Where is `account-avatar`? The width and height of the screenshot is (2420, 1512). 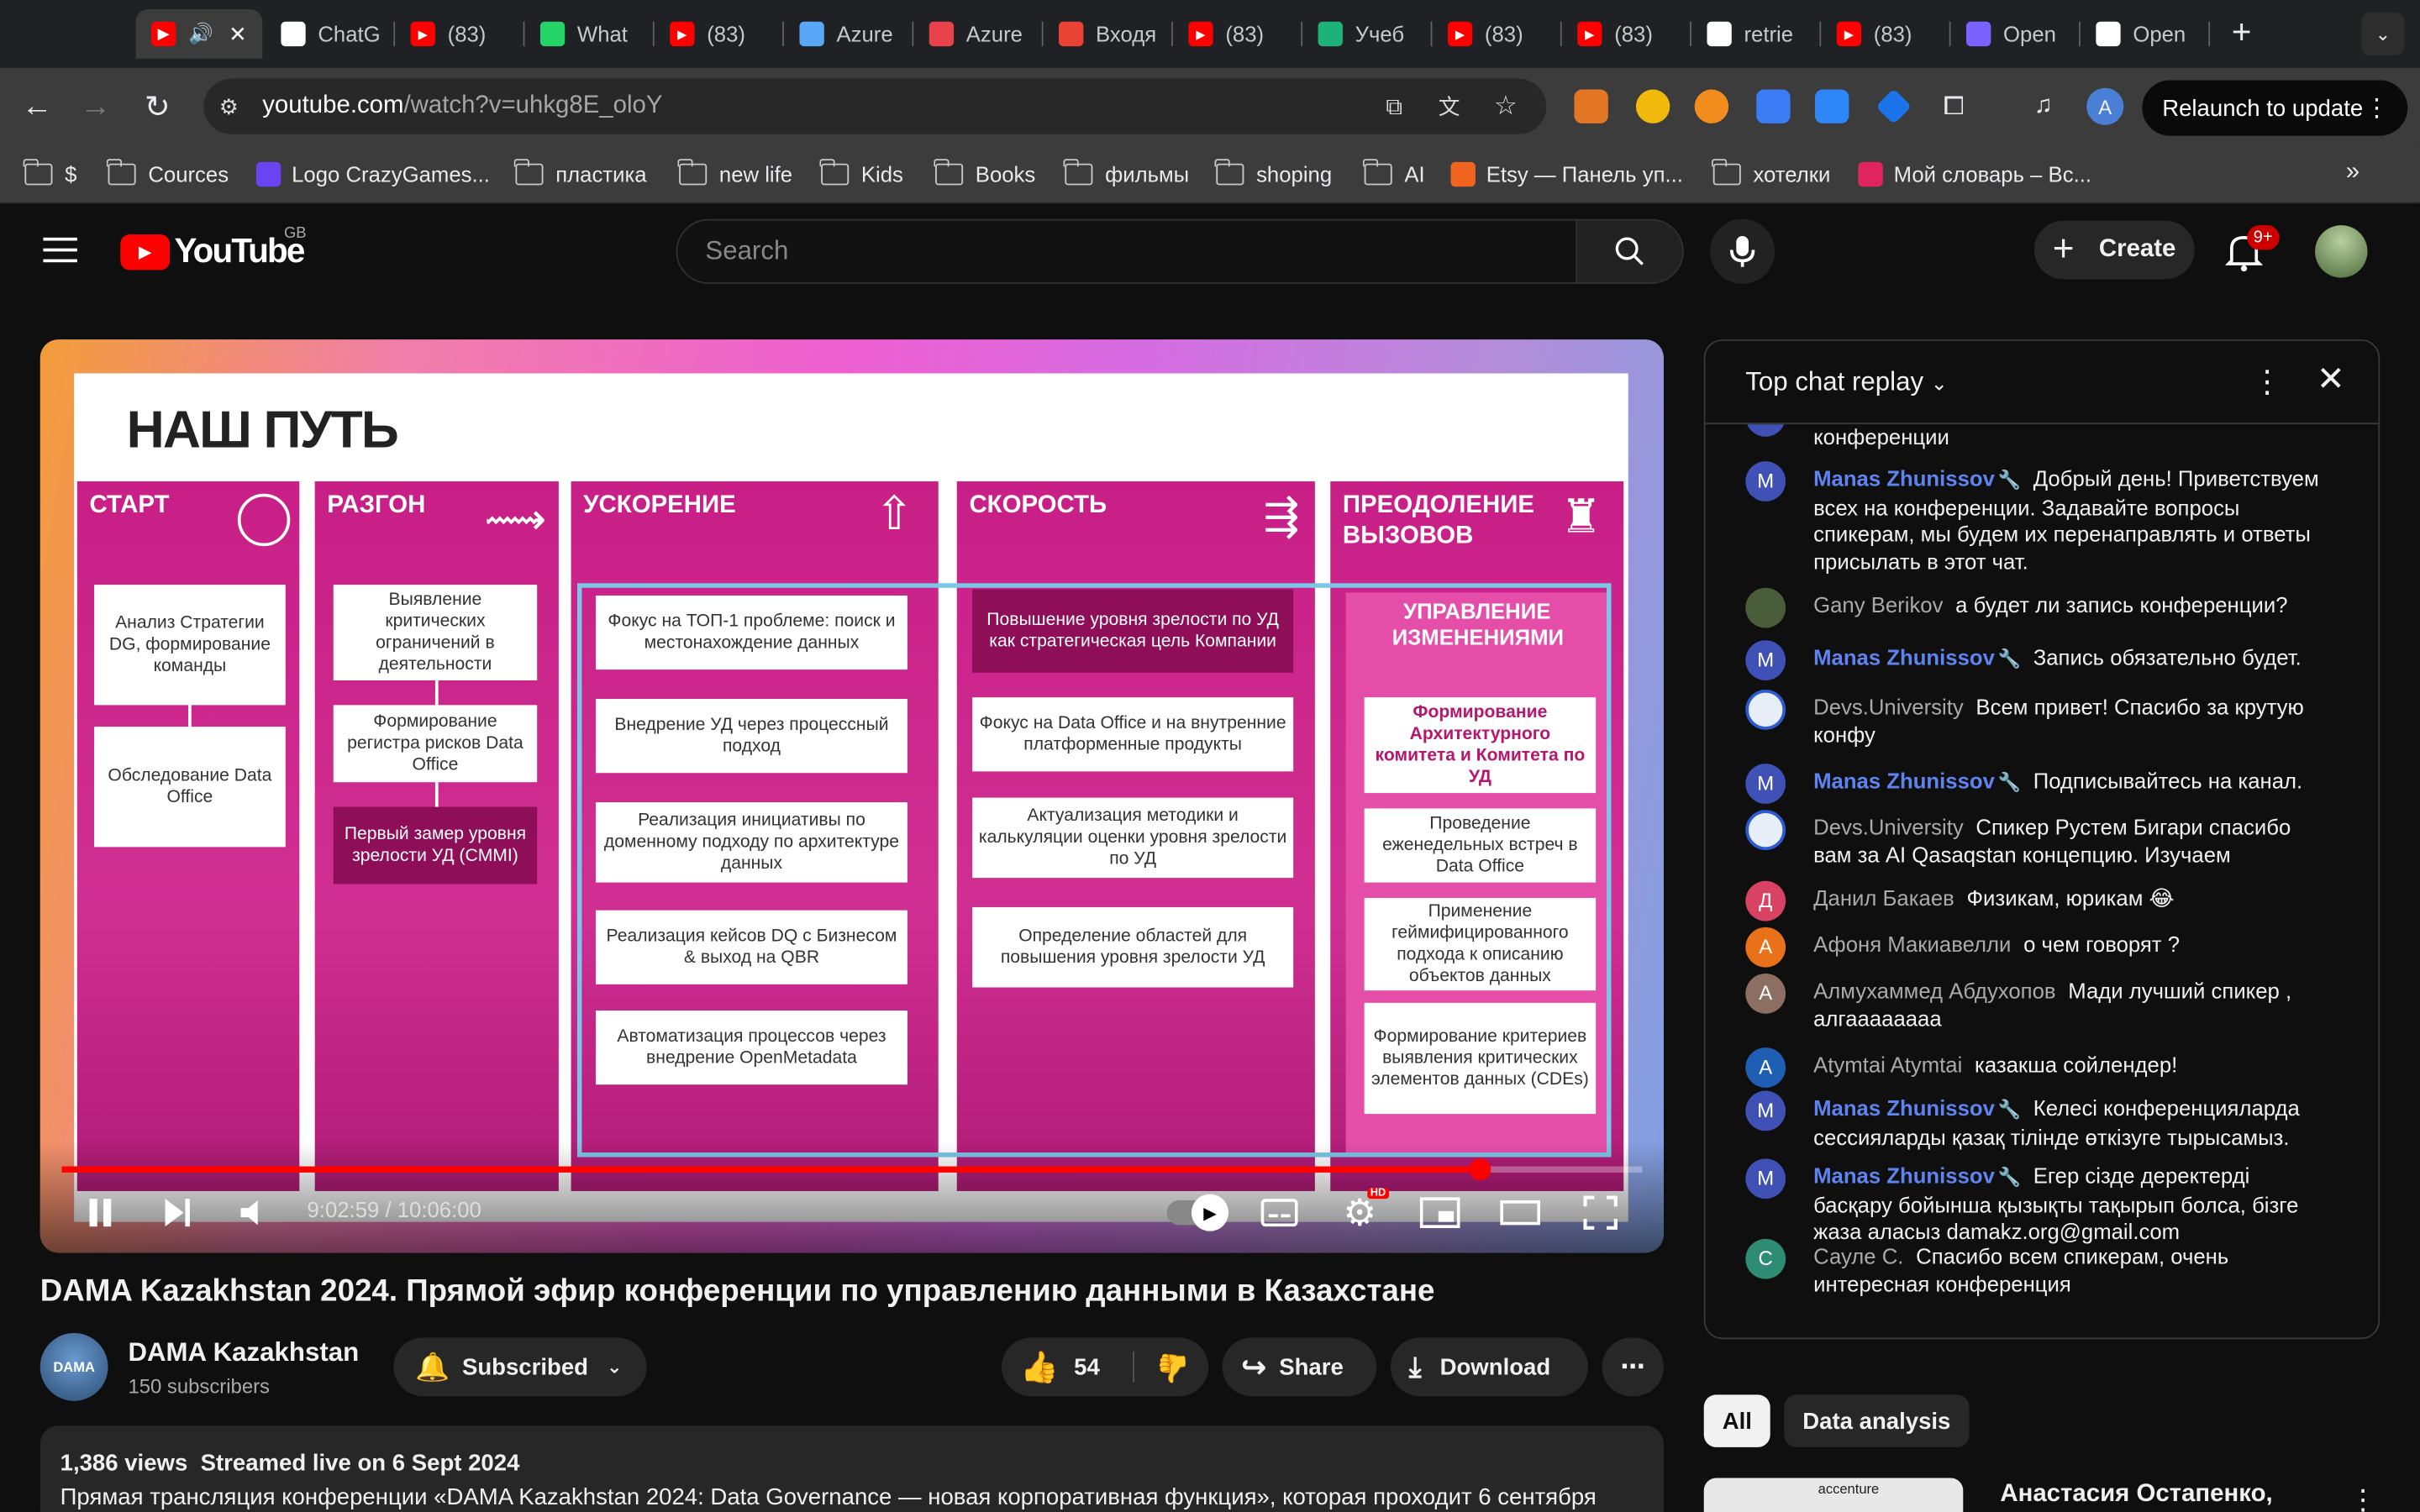
account-avatar is located at coordinates (2341, 251).